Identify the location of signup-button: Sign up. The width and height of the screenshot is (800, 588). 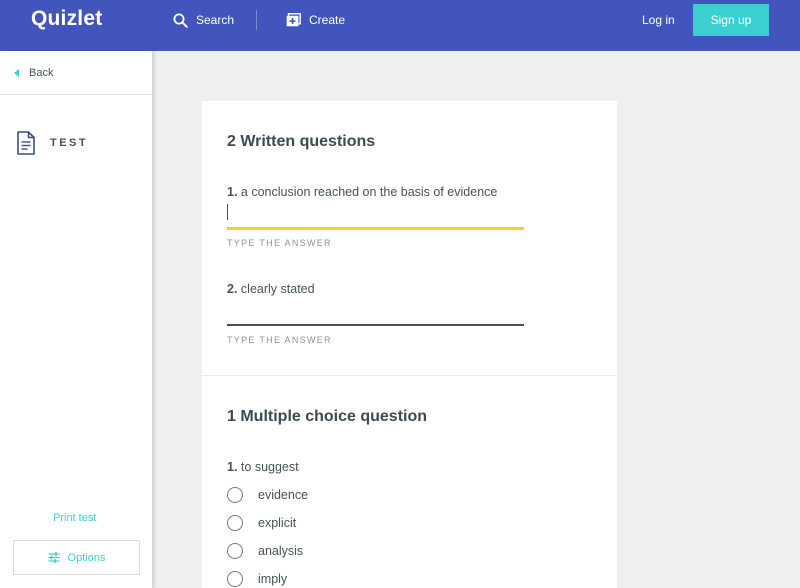
(731, 20).